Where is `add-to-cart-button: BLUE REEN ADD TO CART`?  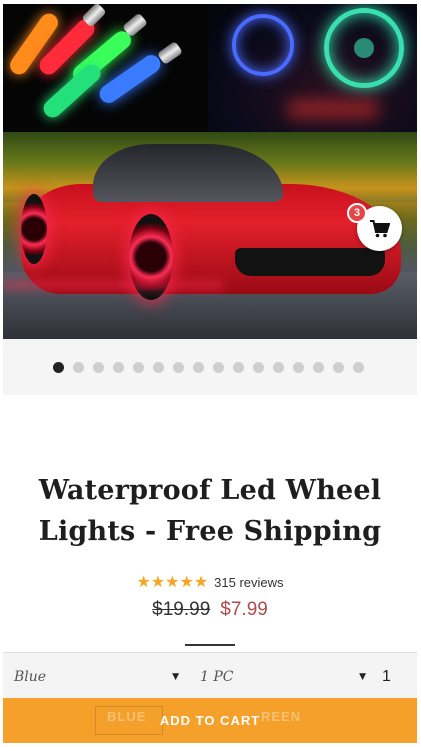
add-to-cart-button: BLUE REEN ADD TO CART is located at coordinates (210, 720).